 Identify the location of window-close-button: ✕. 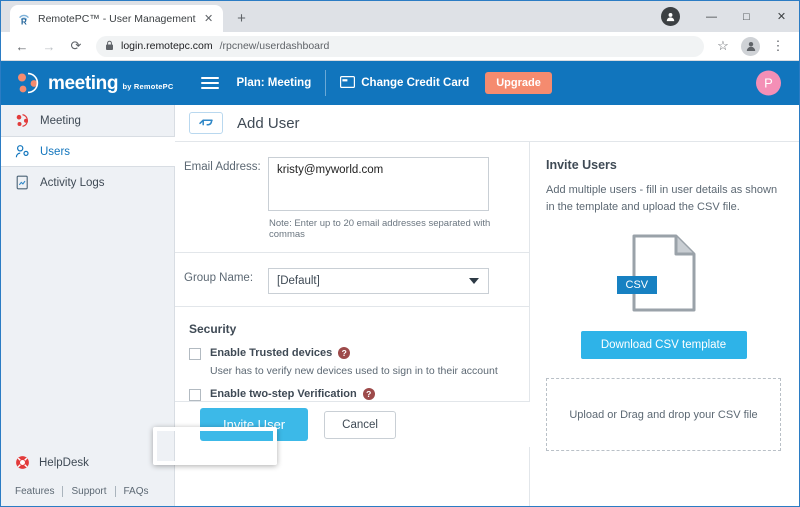
(781, 16).